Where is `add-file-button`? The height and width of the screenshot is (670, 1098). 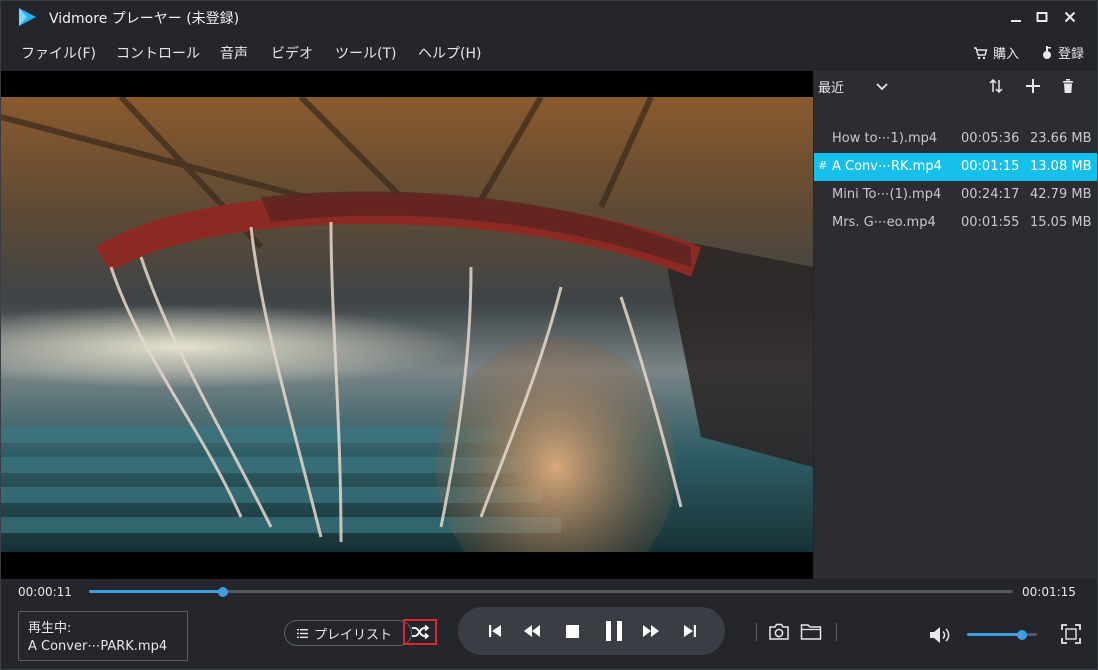
add-file-button is located at coordinates (1033, 86).